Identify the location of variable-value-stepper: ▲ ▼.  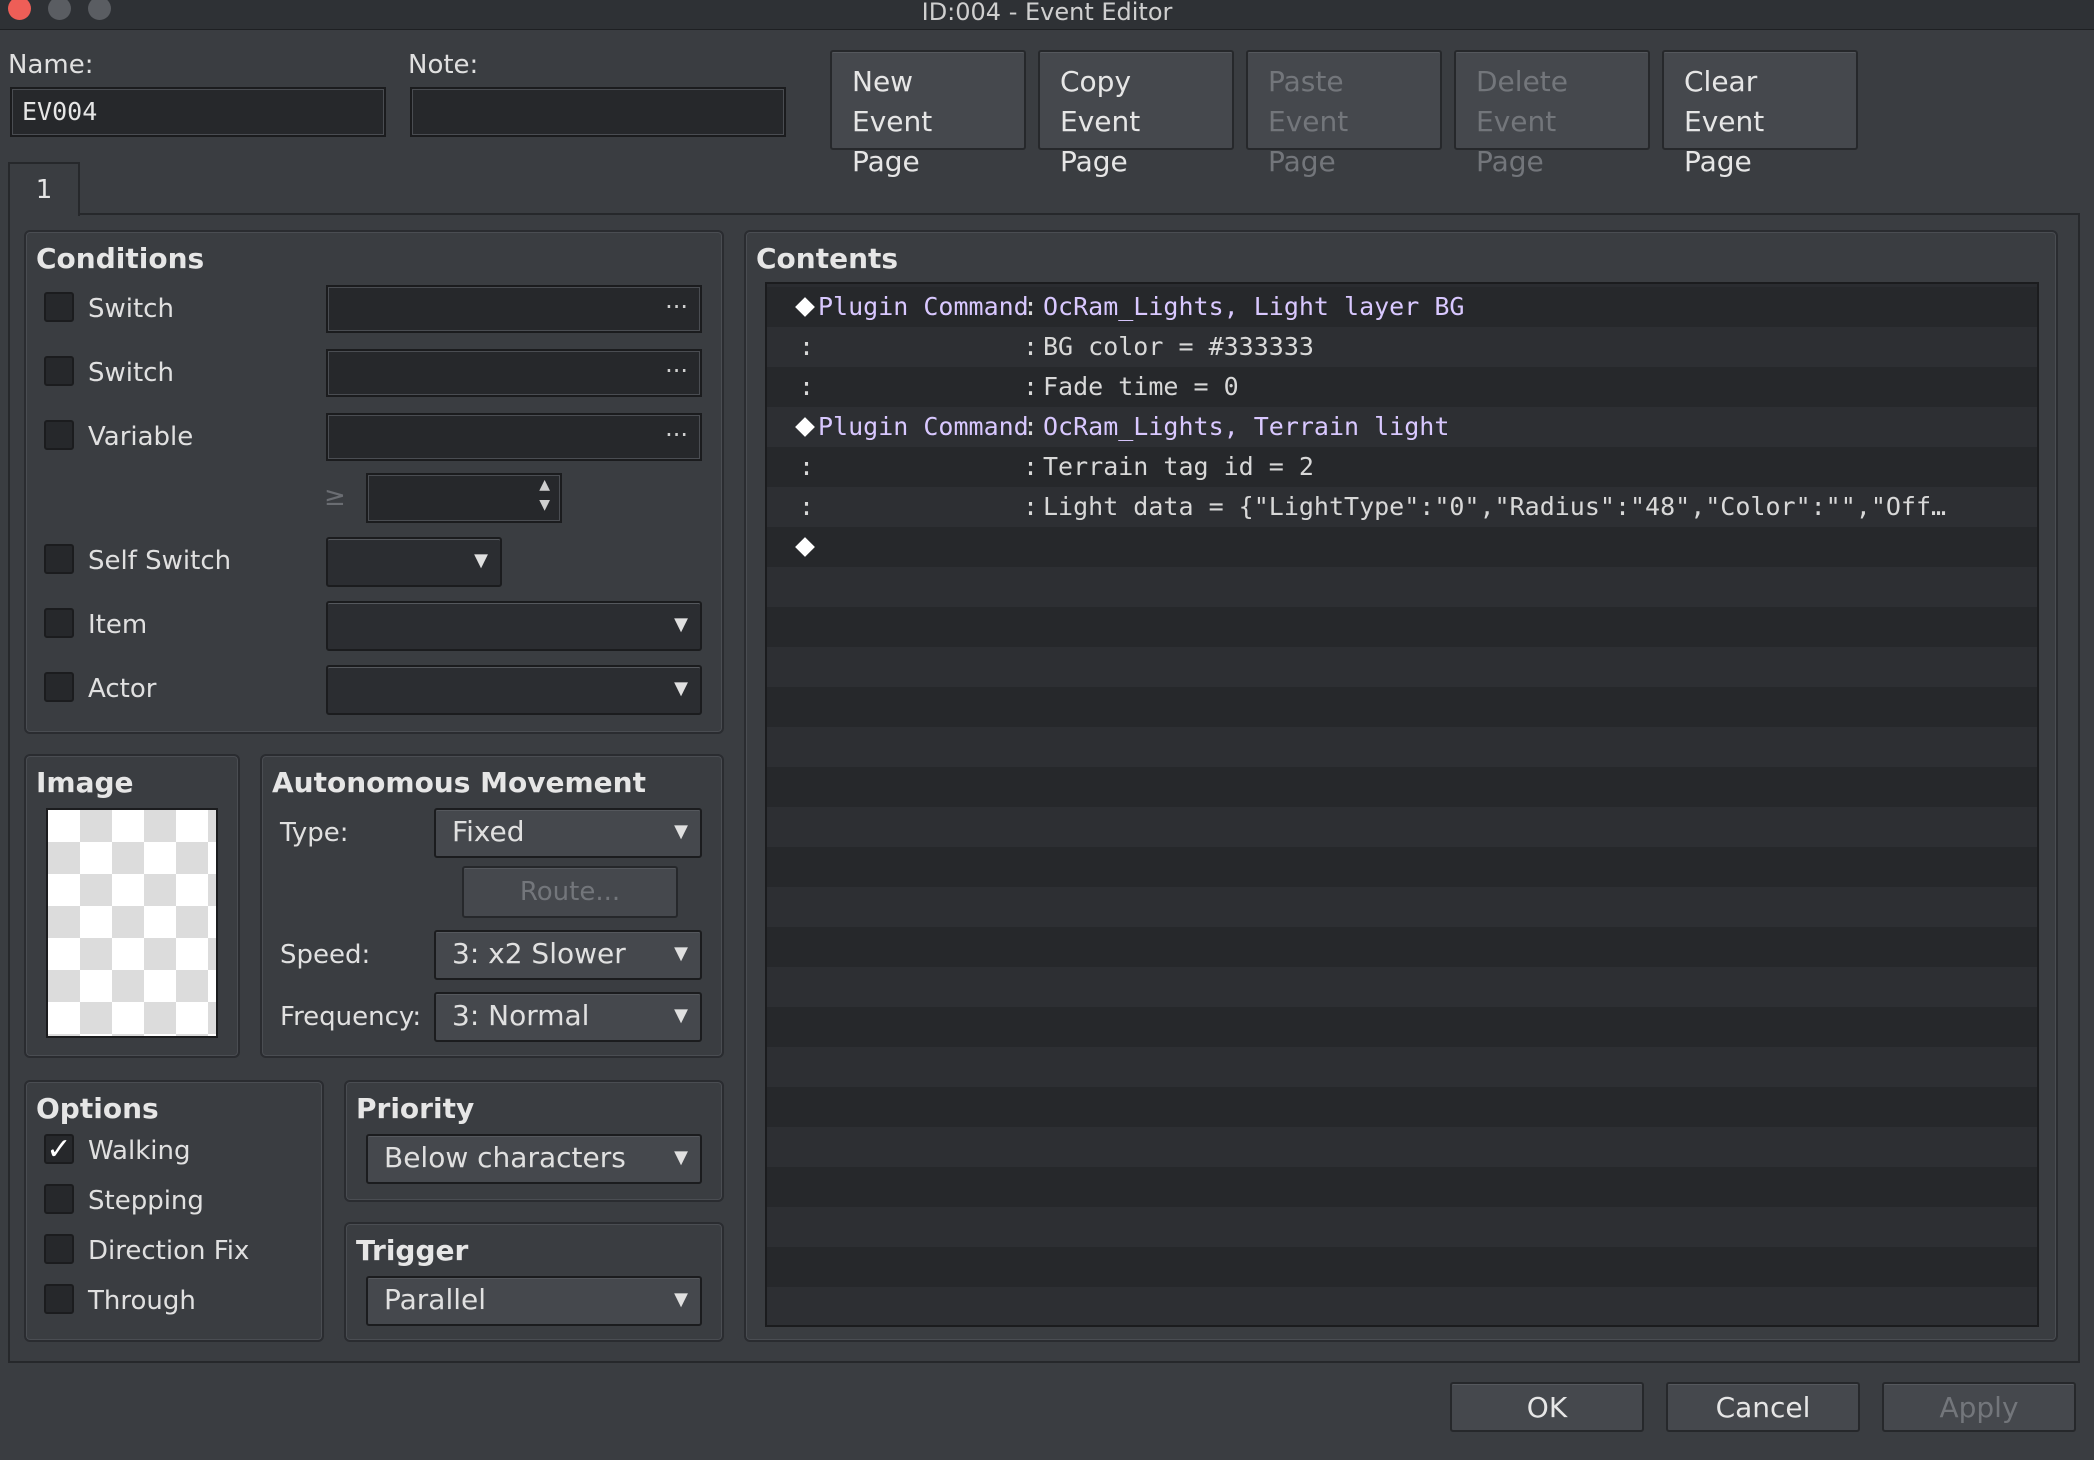
(464, 498).